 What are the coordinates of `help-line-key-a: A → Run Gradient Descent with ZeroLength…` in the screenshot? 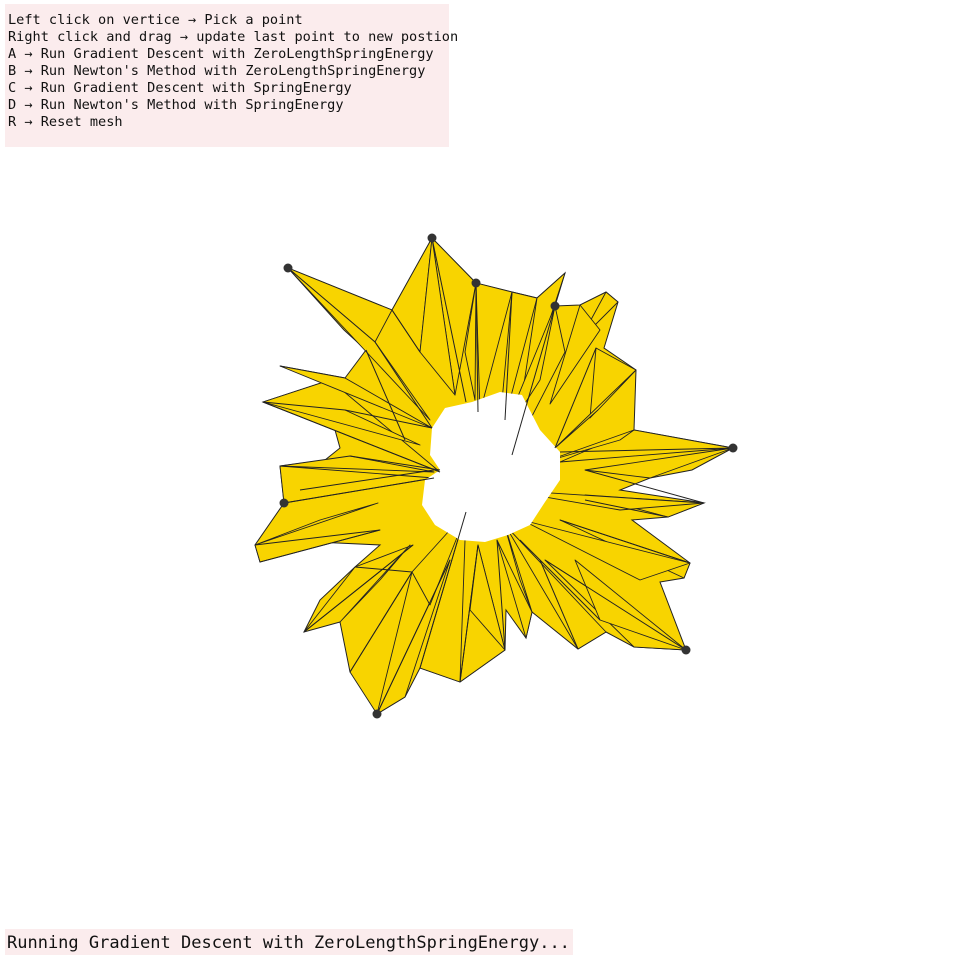 It's located at (221, 54).